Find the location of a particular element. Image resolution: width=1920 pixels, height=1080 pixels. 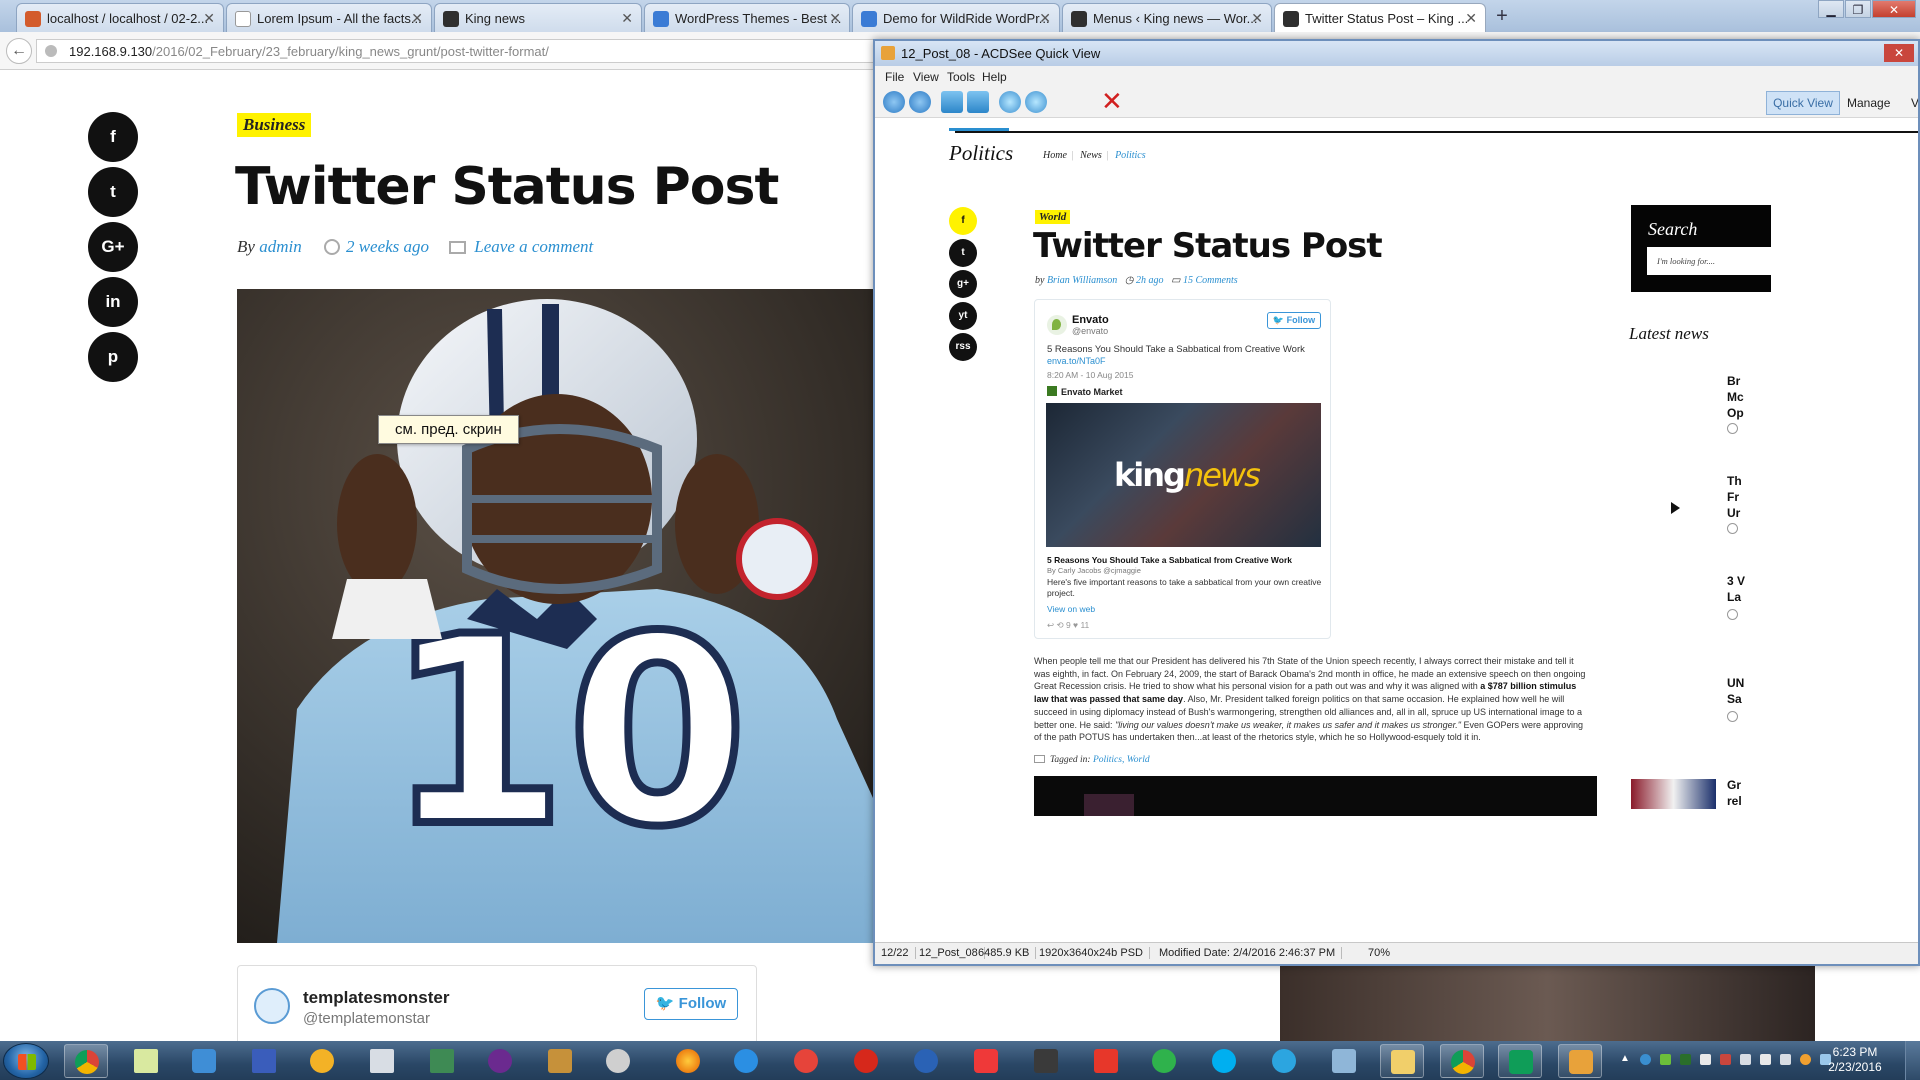

taskbar-calculator is located at coordinates (382, 1061).